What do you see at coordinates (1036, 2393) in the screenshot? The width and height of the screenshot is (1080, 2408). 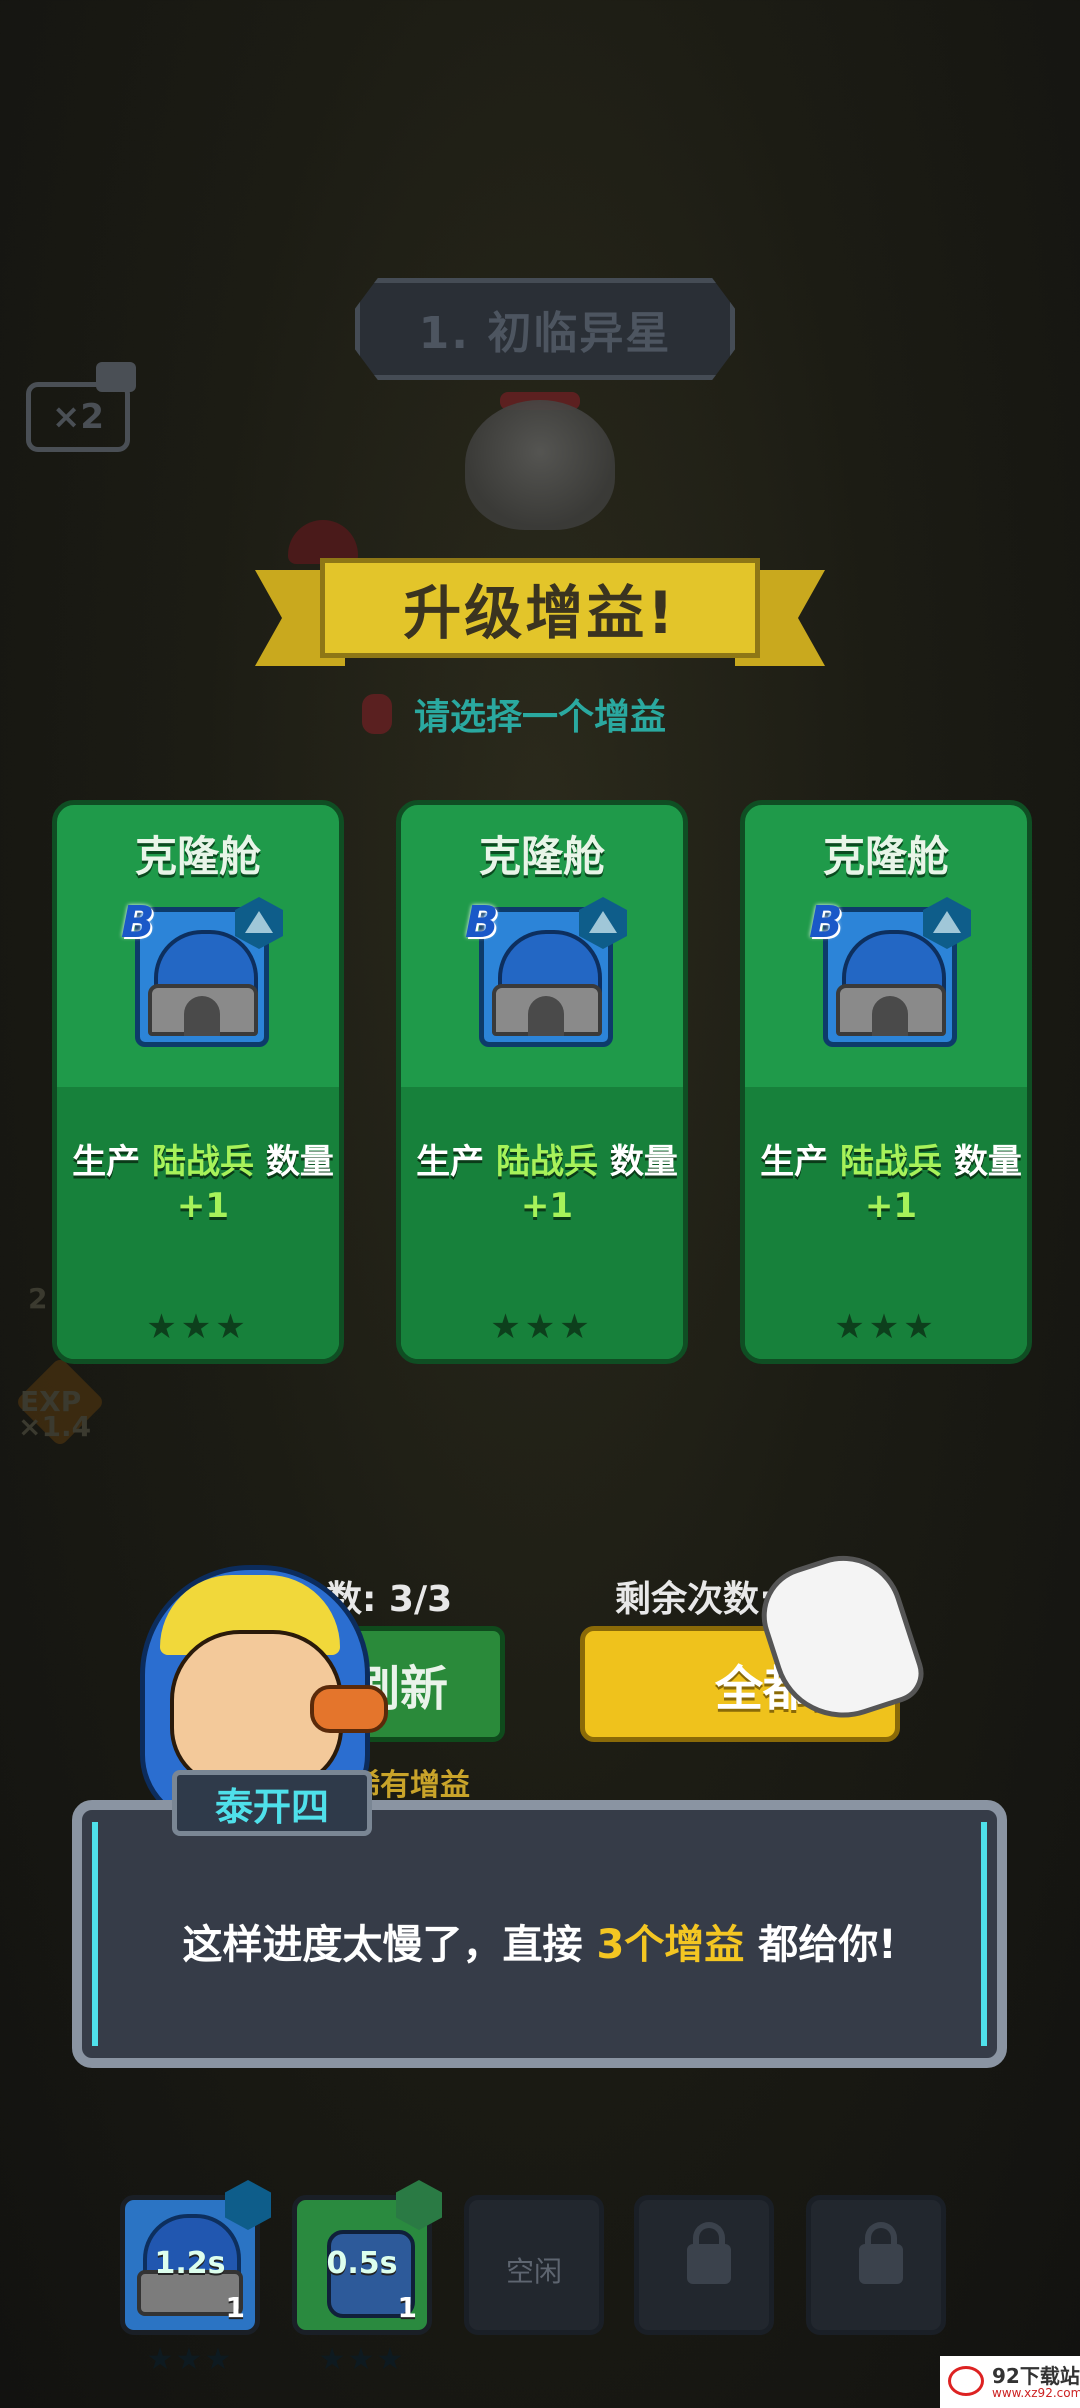 I see `watermark-sub: www.xz92.com` at bounding box center [1036, 2393].